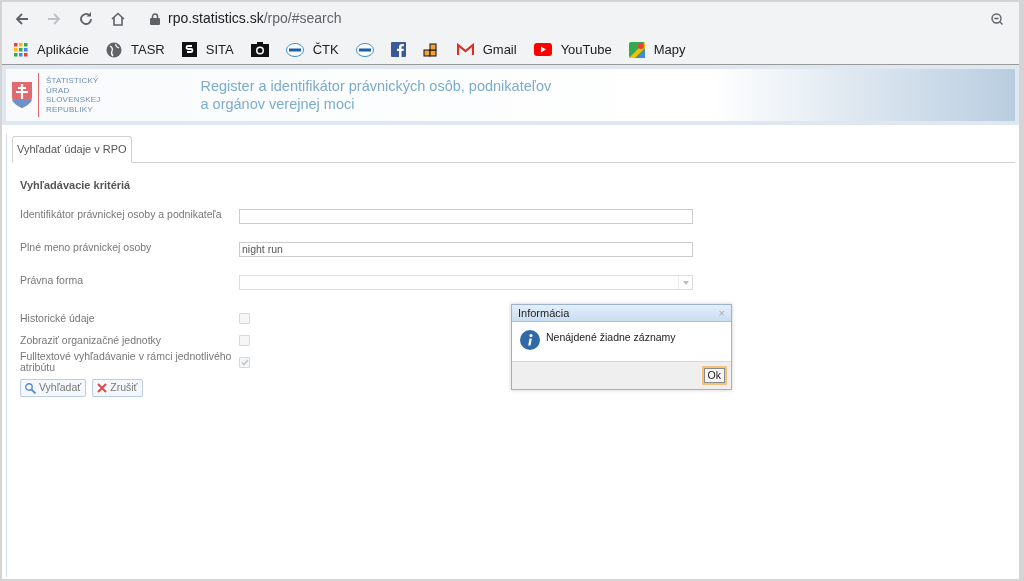 This screenshot has height=581, width=1024. I want to click on ok-button: Ok, so click(714, 375).